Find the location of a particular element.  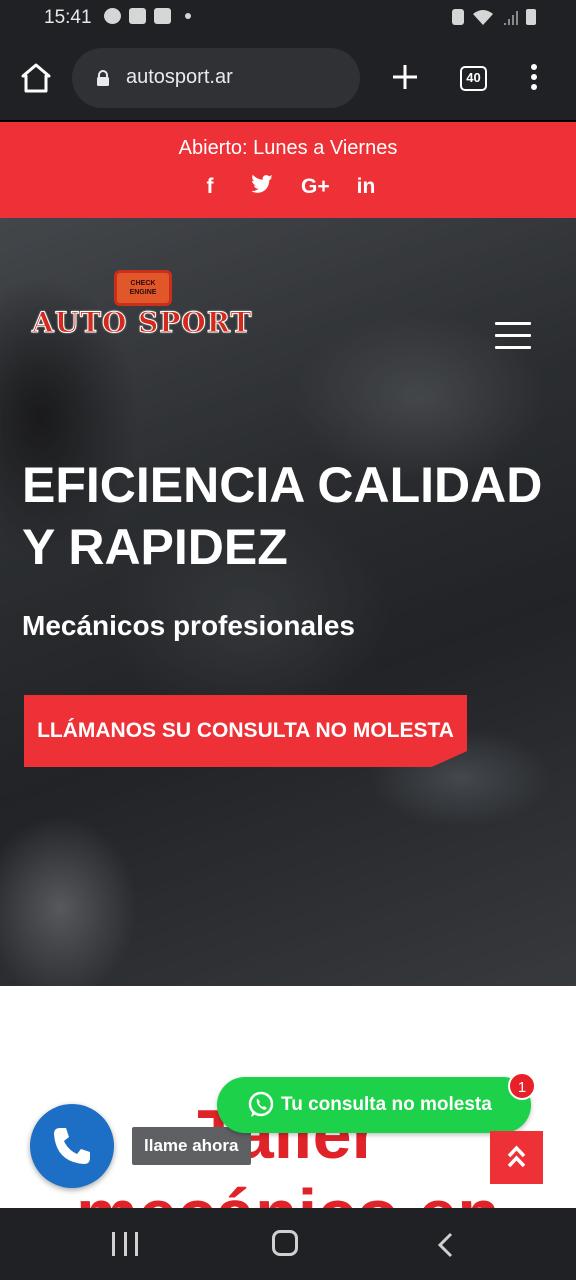

call-now-button is located at coordinates (72, 1146).